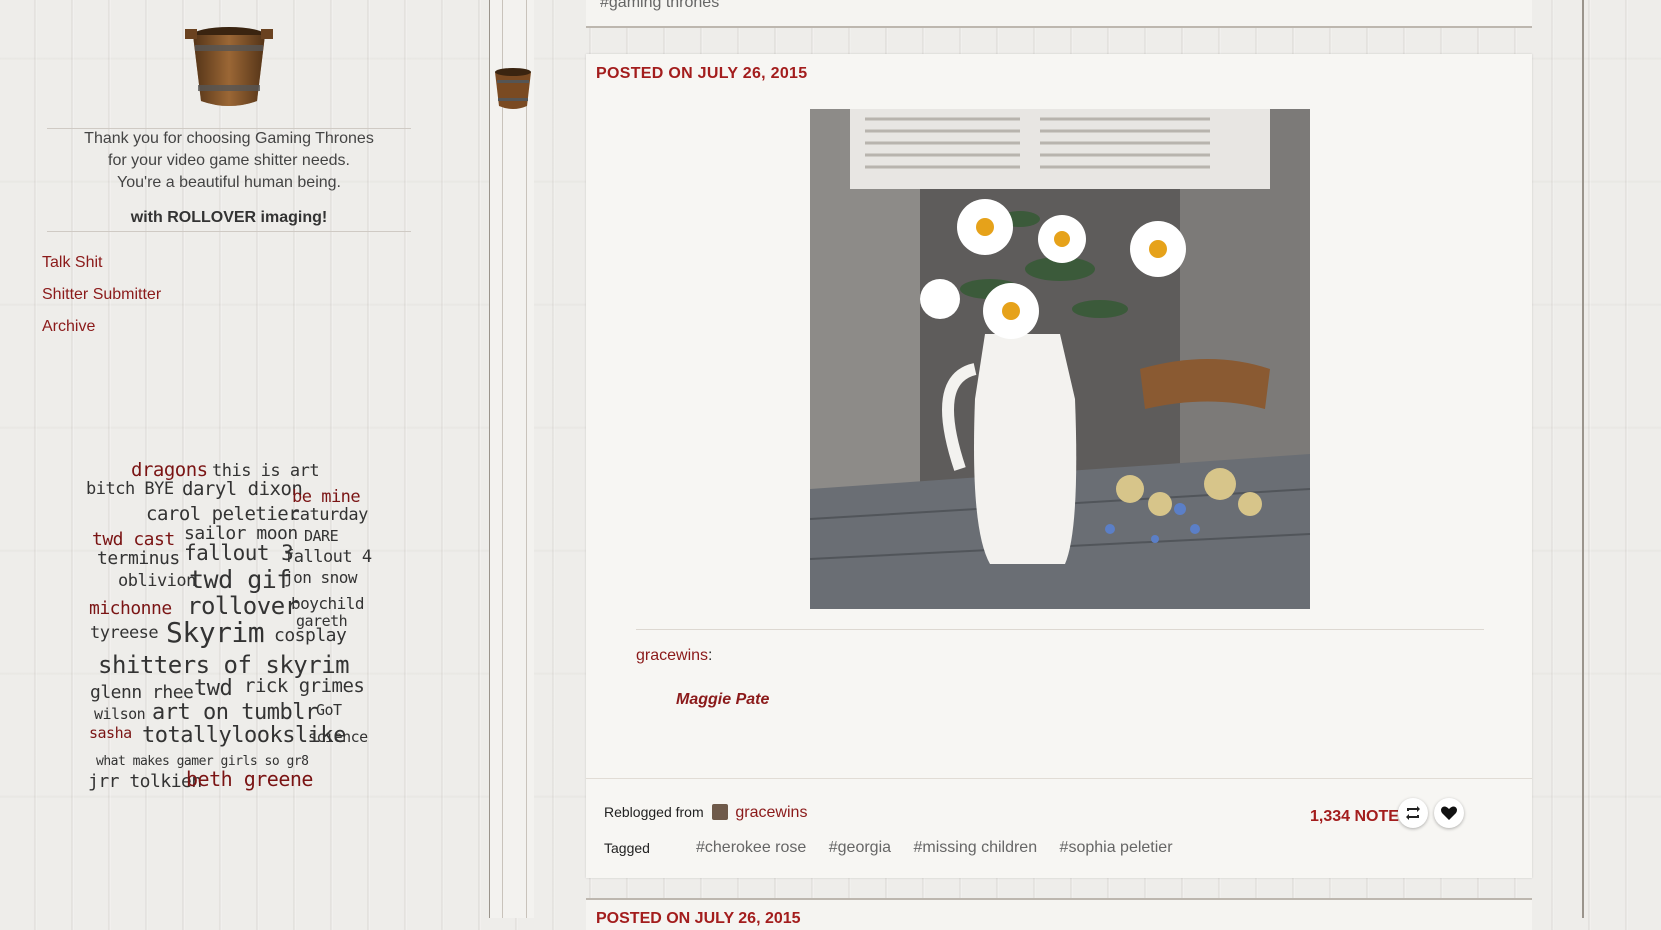 The width and height of the screenshot is (1661, 930). Describe the element at coordinates (229, 182) in the screenshot. I see `description-line: You're a beautiful human being.` at that location.